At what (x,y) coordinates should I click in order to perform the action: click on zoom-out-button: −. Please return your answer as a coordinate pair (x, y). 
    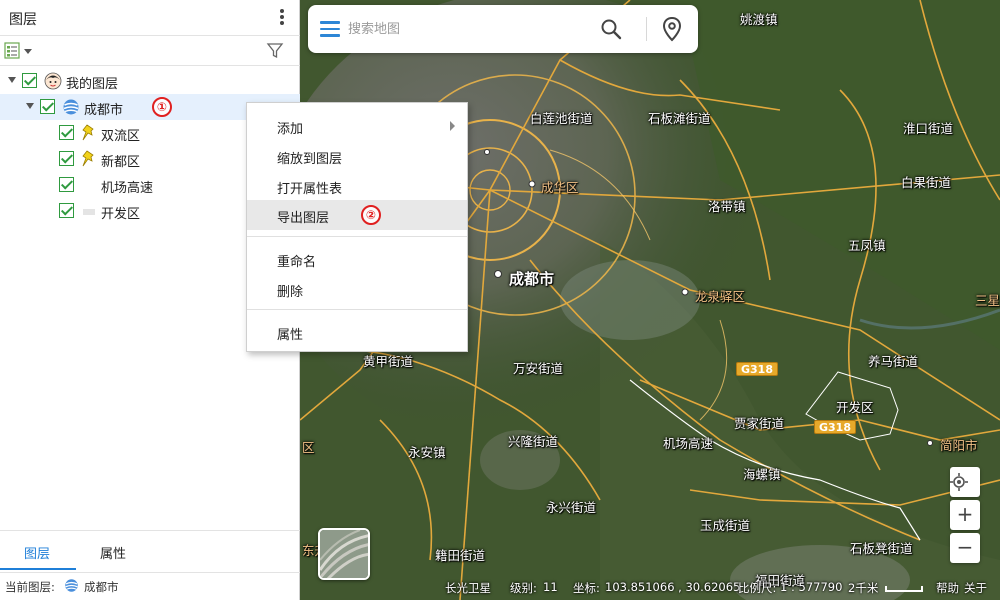
    Looking at the image, I should click on (965, 548).